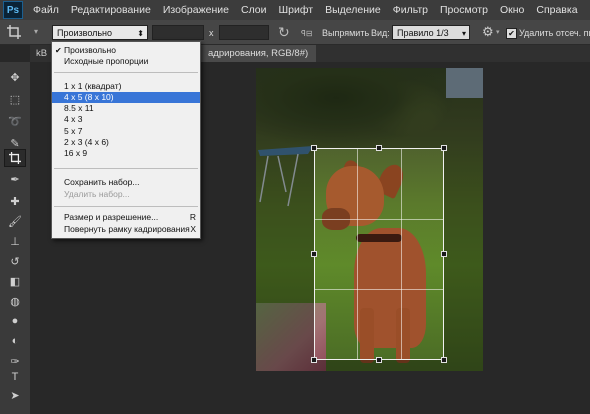 This screenshot has height=414, width=590. I want to click on menu-view: Просмотр, so click(464, 10).